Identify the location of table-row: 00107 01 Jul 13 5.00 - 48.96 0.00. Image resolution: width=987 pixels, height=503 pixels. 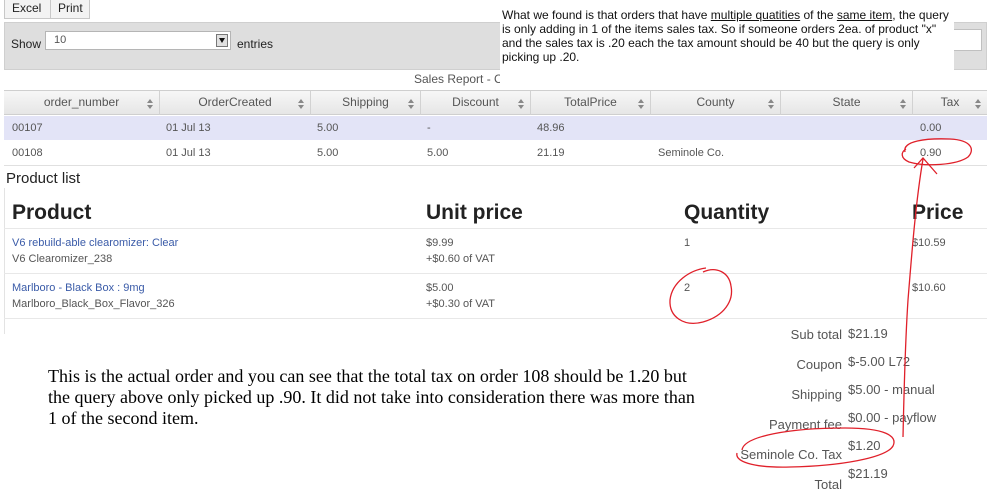
(495, 128).